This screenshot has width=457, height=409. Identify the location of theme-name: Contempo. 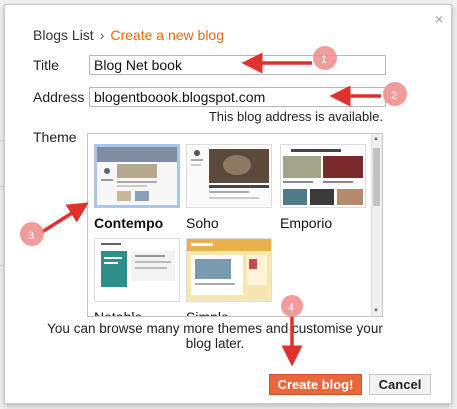
(129, 223).